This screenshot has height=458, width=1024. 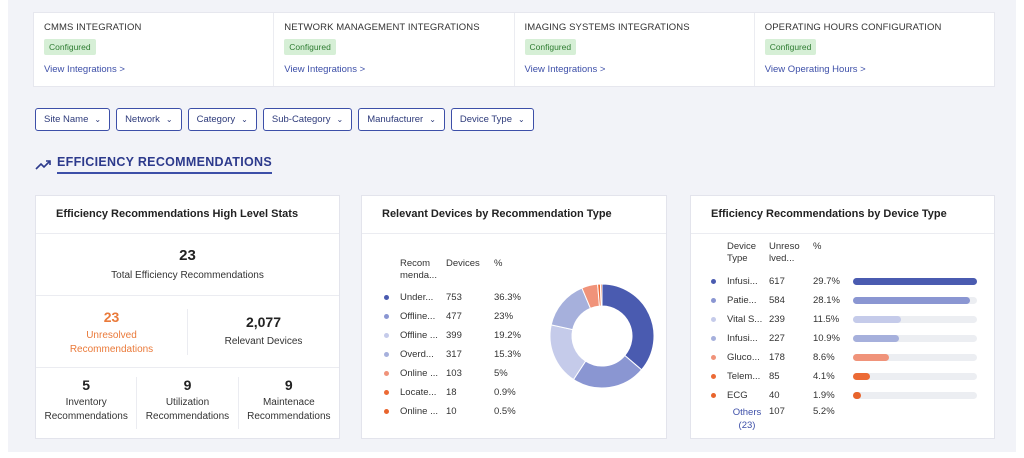 I want to click on integration-title: NETWORK MANAGEMENT INTEGRATIONS, so click(x=382, y=27).